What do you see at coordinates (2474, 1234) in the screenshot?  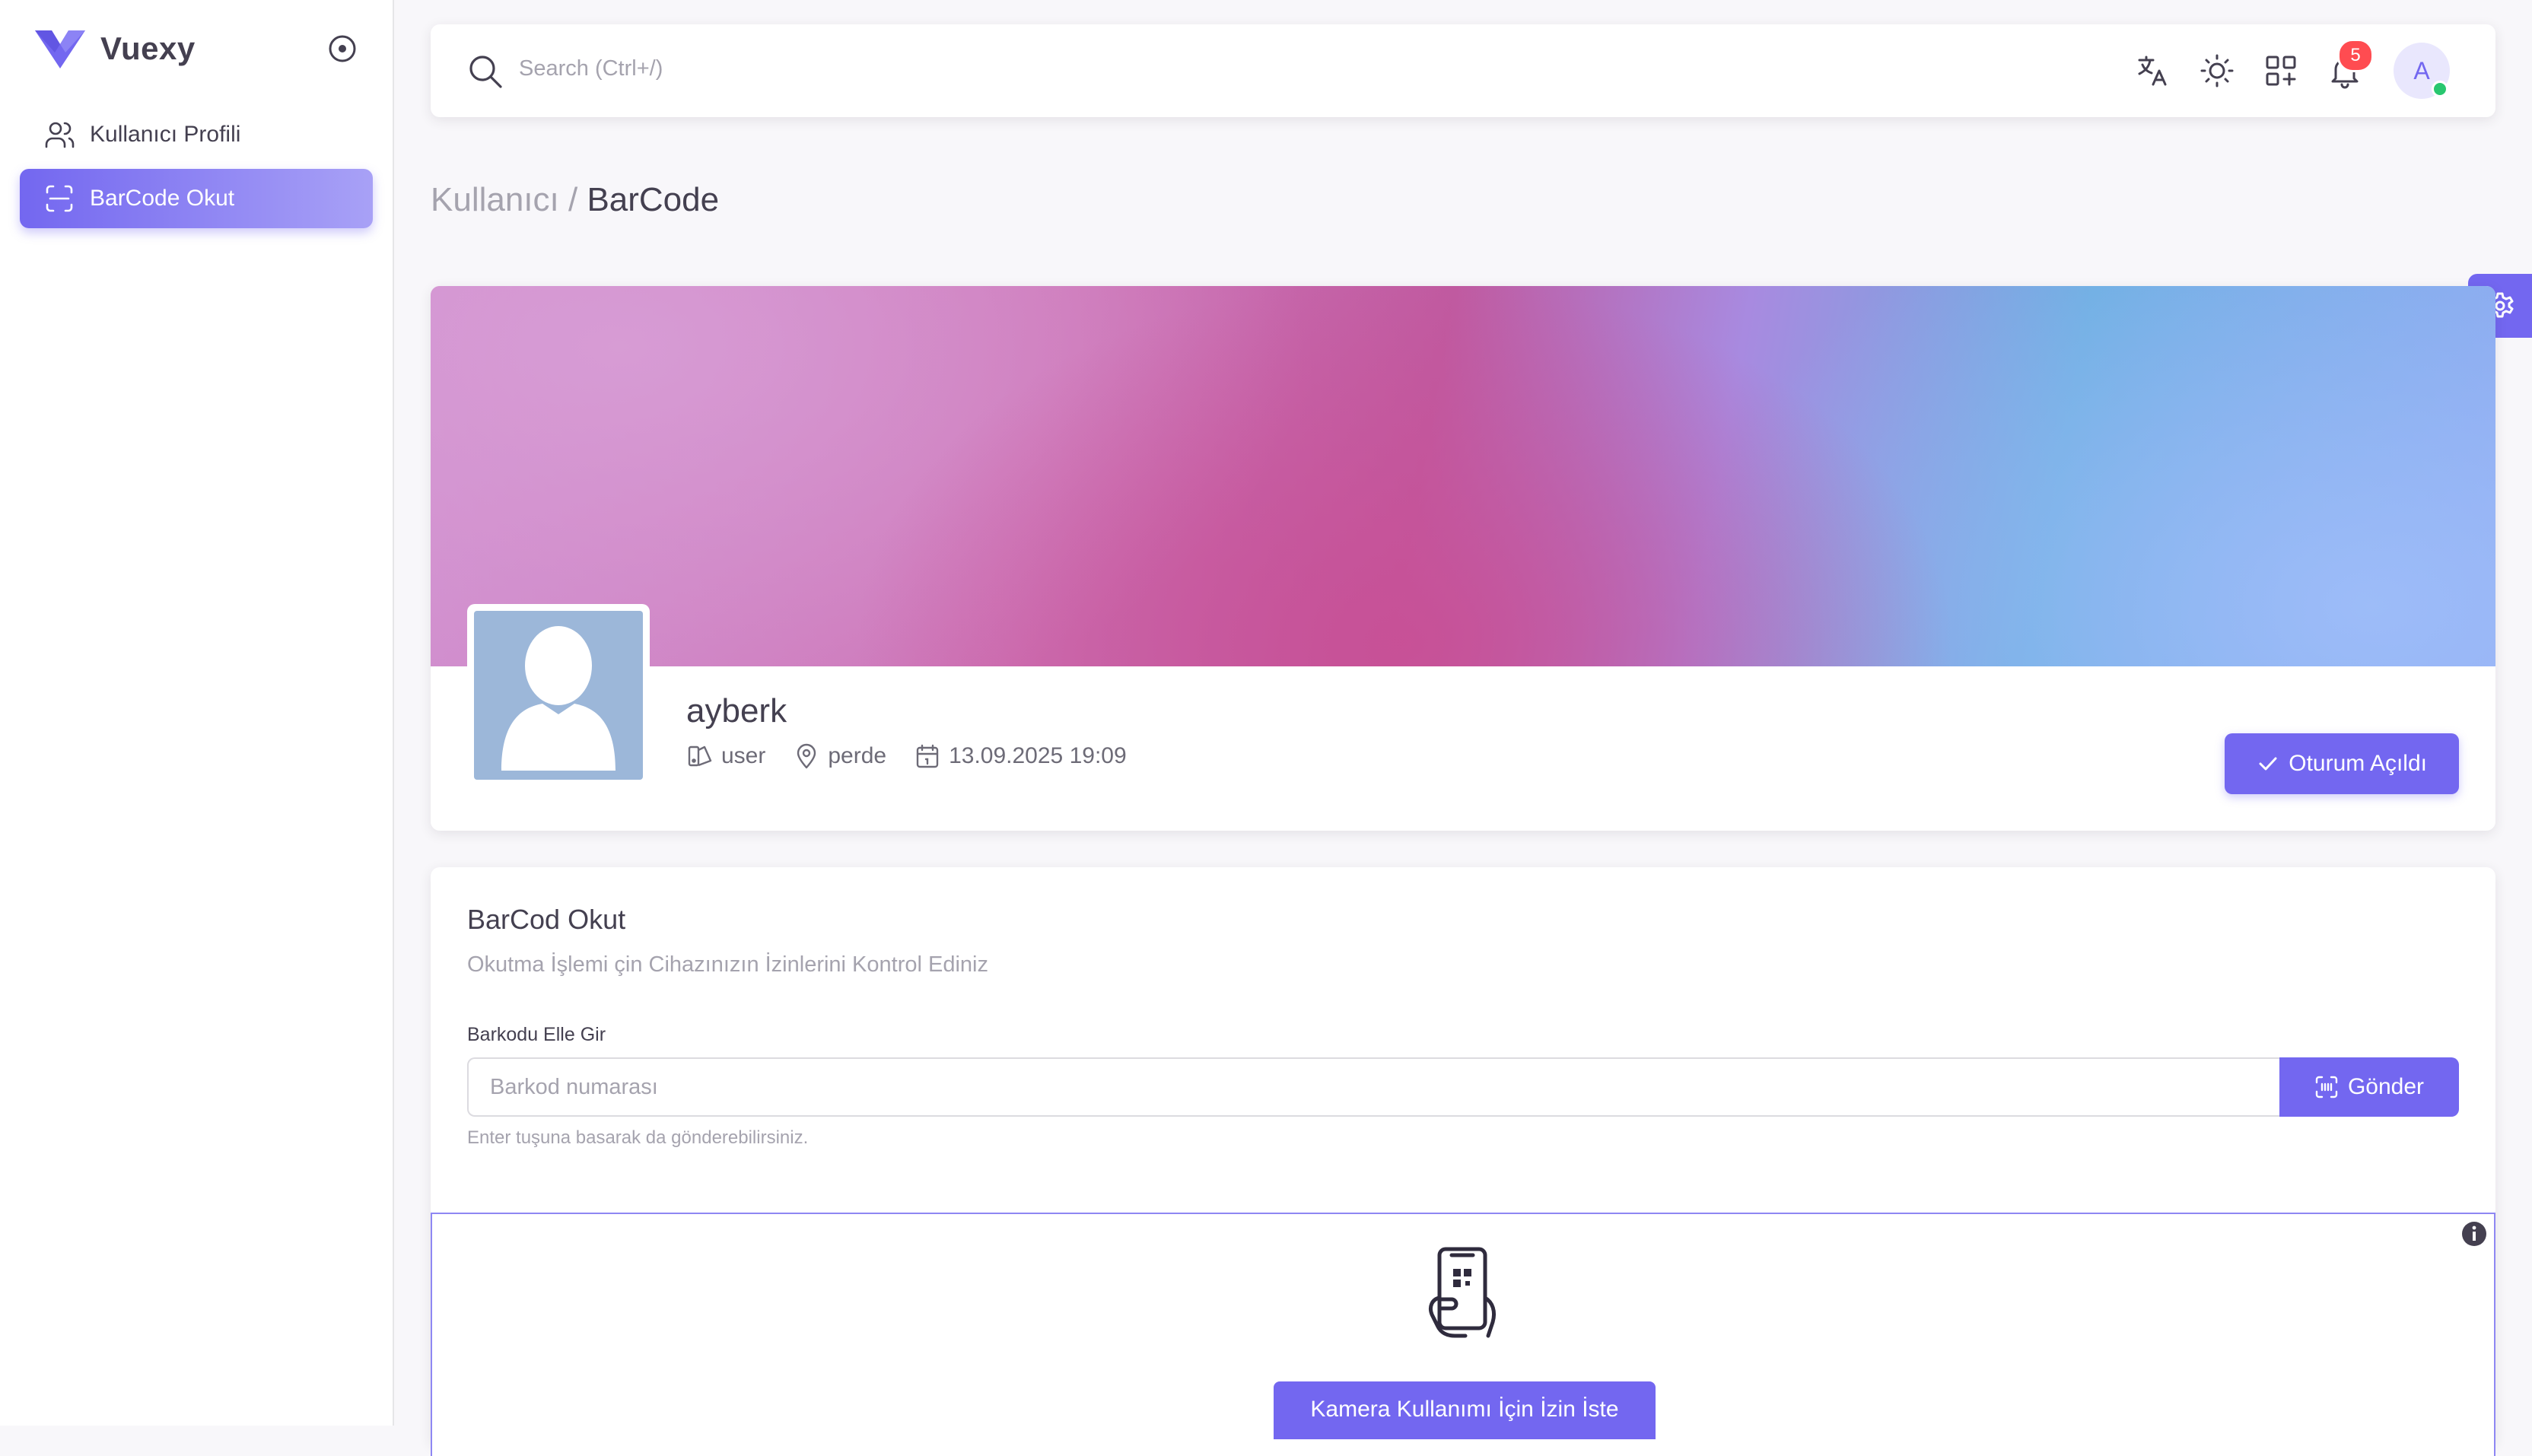 I see `info-icon` at bounding box center [2474, 1234].